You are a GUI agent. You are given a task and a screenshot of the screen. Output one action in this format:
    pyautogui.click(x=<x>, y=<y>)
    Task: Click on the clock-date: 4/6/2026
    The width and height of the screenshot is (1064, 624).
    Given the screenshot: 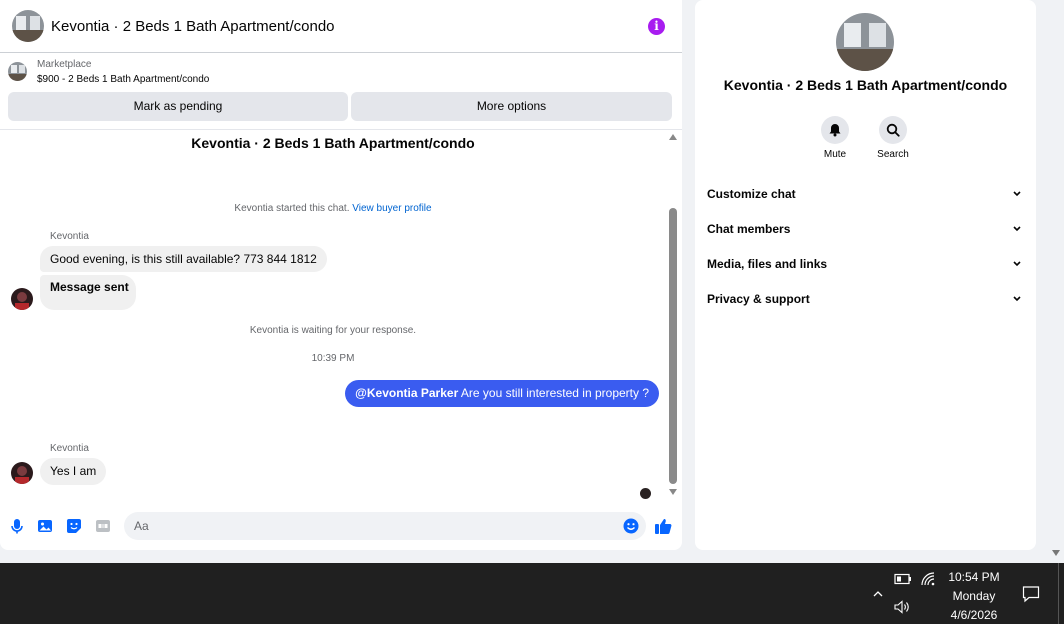 What is the action you would take?
    pyautogui.click(x=974, y=615)
    